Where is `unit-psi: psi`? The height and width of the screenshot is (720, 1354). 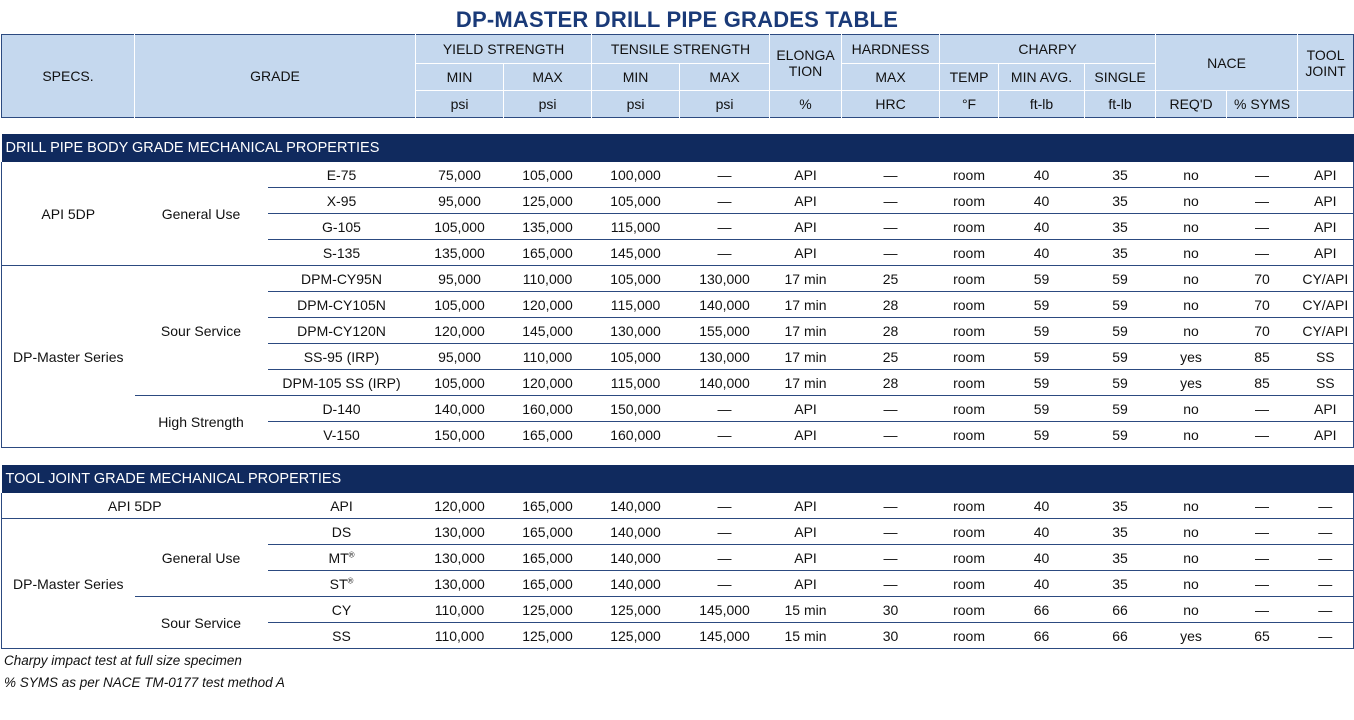 unit-psi: psi is located at coordinates (460, 104).